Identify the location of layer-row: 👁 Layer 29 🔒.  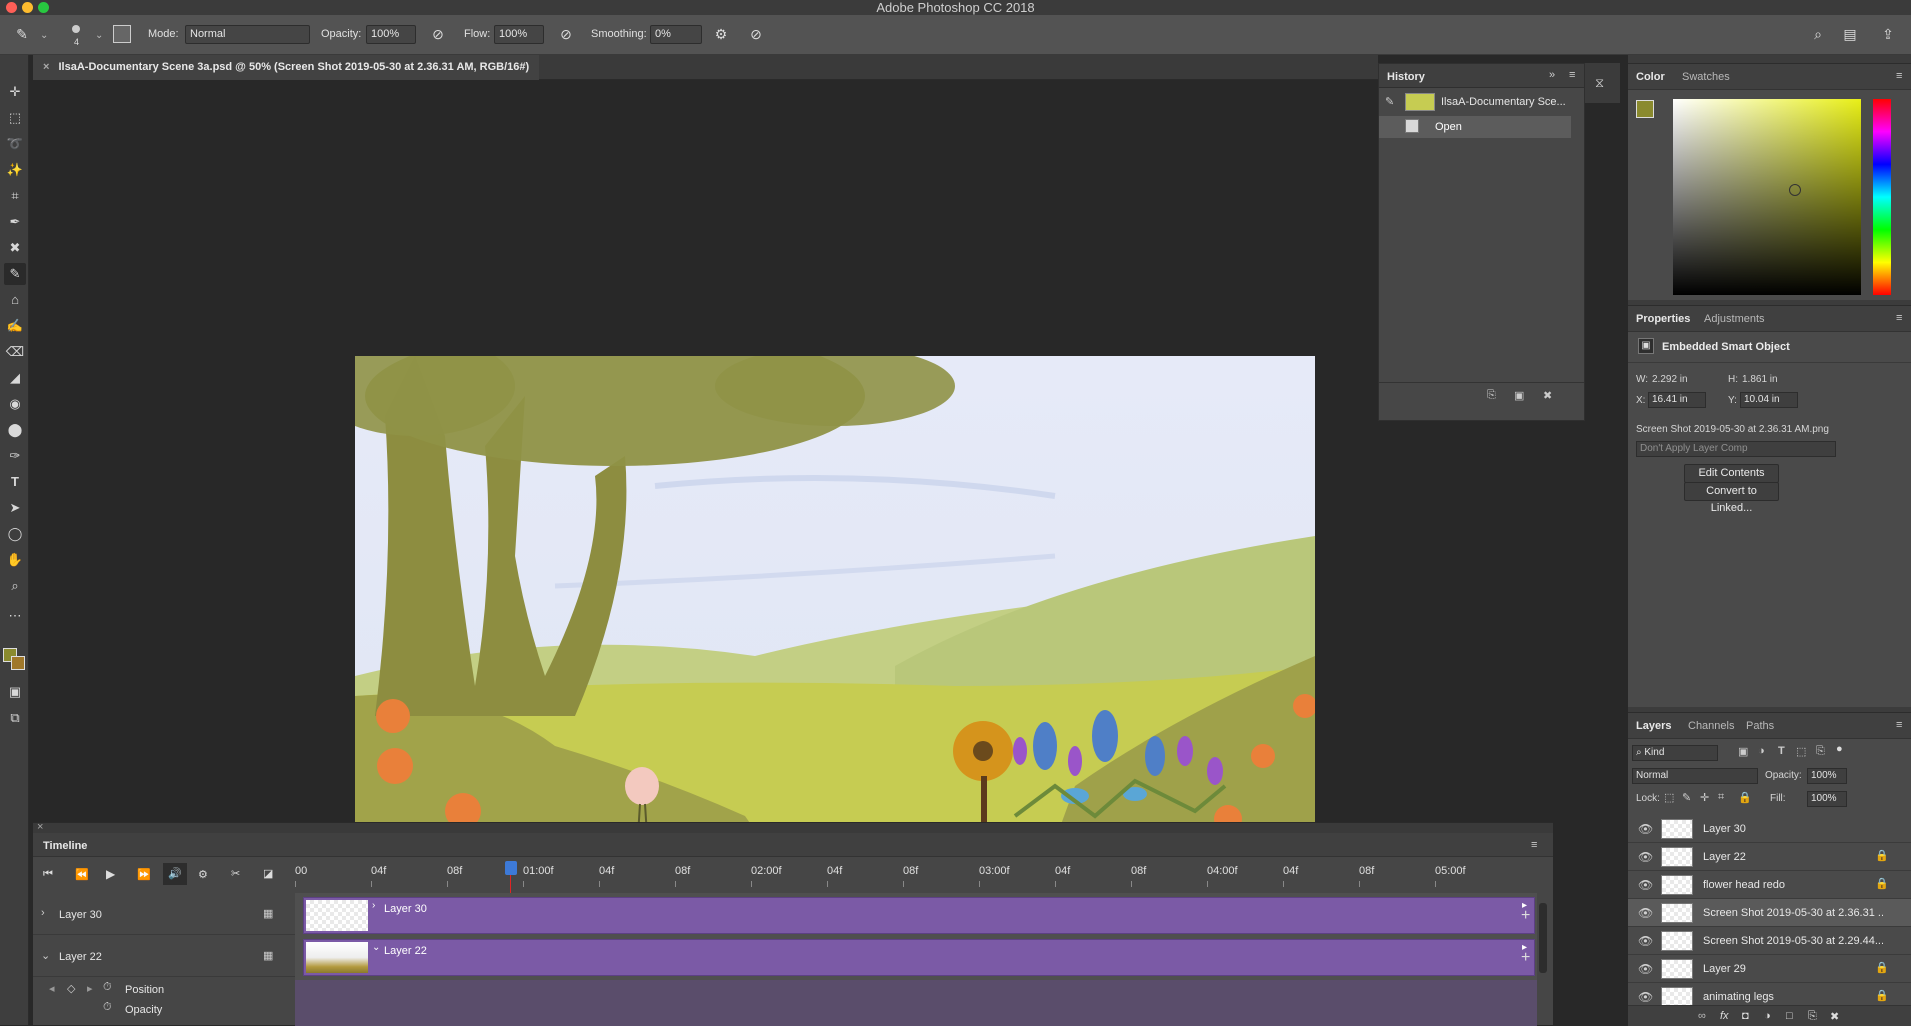
(1769, 969).